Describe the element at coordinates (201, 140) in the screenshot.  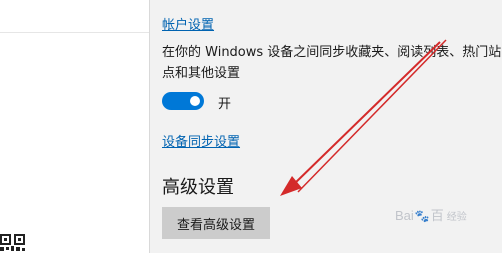
I see `device-sync-settings-link: 设备同步设置` at that location.